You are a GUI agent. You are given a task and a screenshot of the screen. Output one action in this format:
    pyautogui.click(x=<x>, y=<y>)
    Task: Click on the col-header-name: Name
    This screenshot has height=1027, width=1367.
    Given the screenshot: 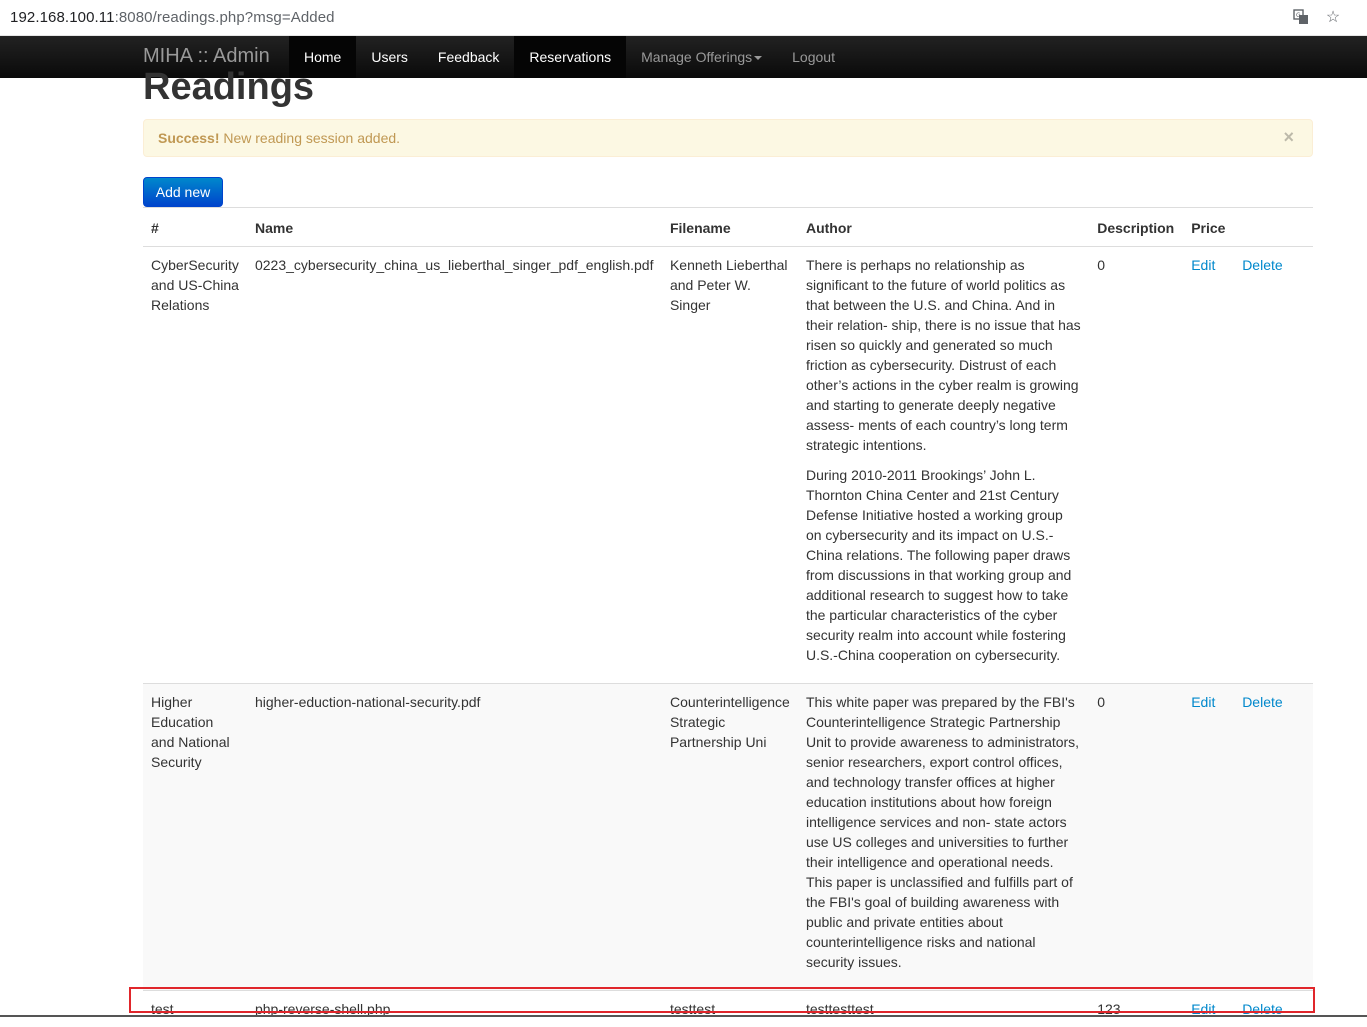 What is the action you would take?
    pyautogui.click(x=454, y=227)
    